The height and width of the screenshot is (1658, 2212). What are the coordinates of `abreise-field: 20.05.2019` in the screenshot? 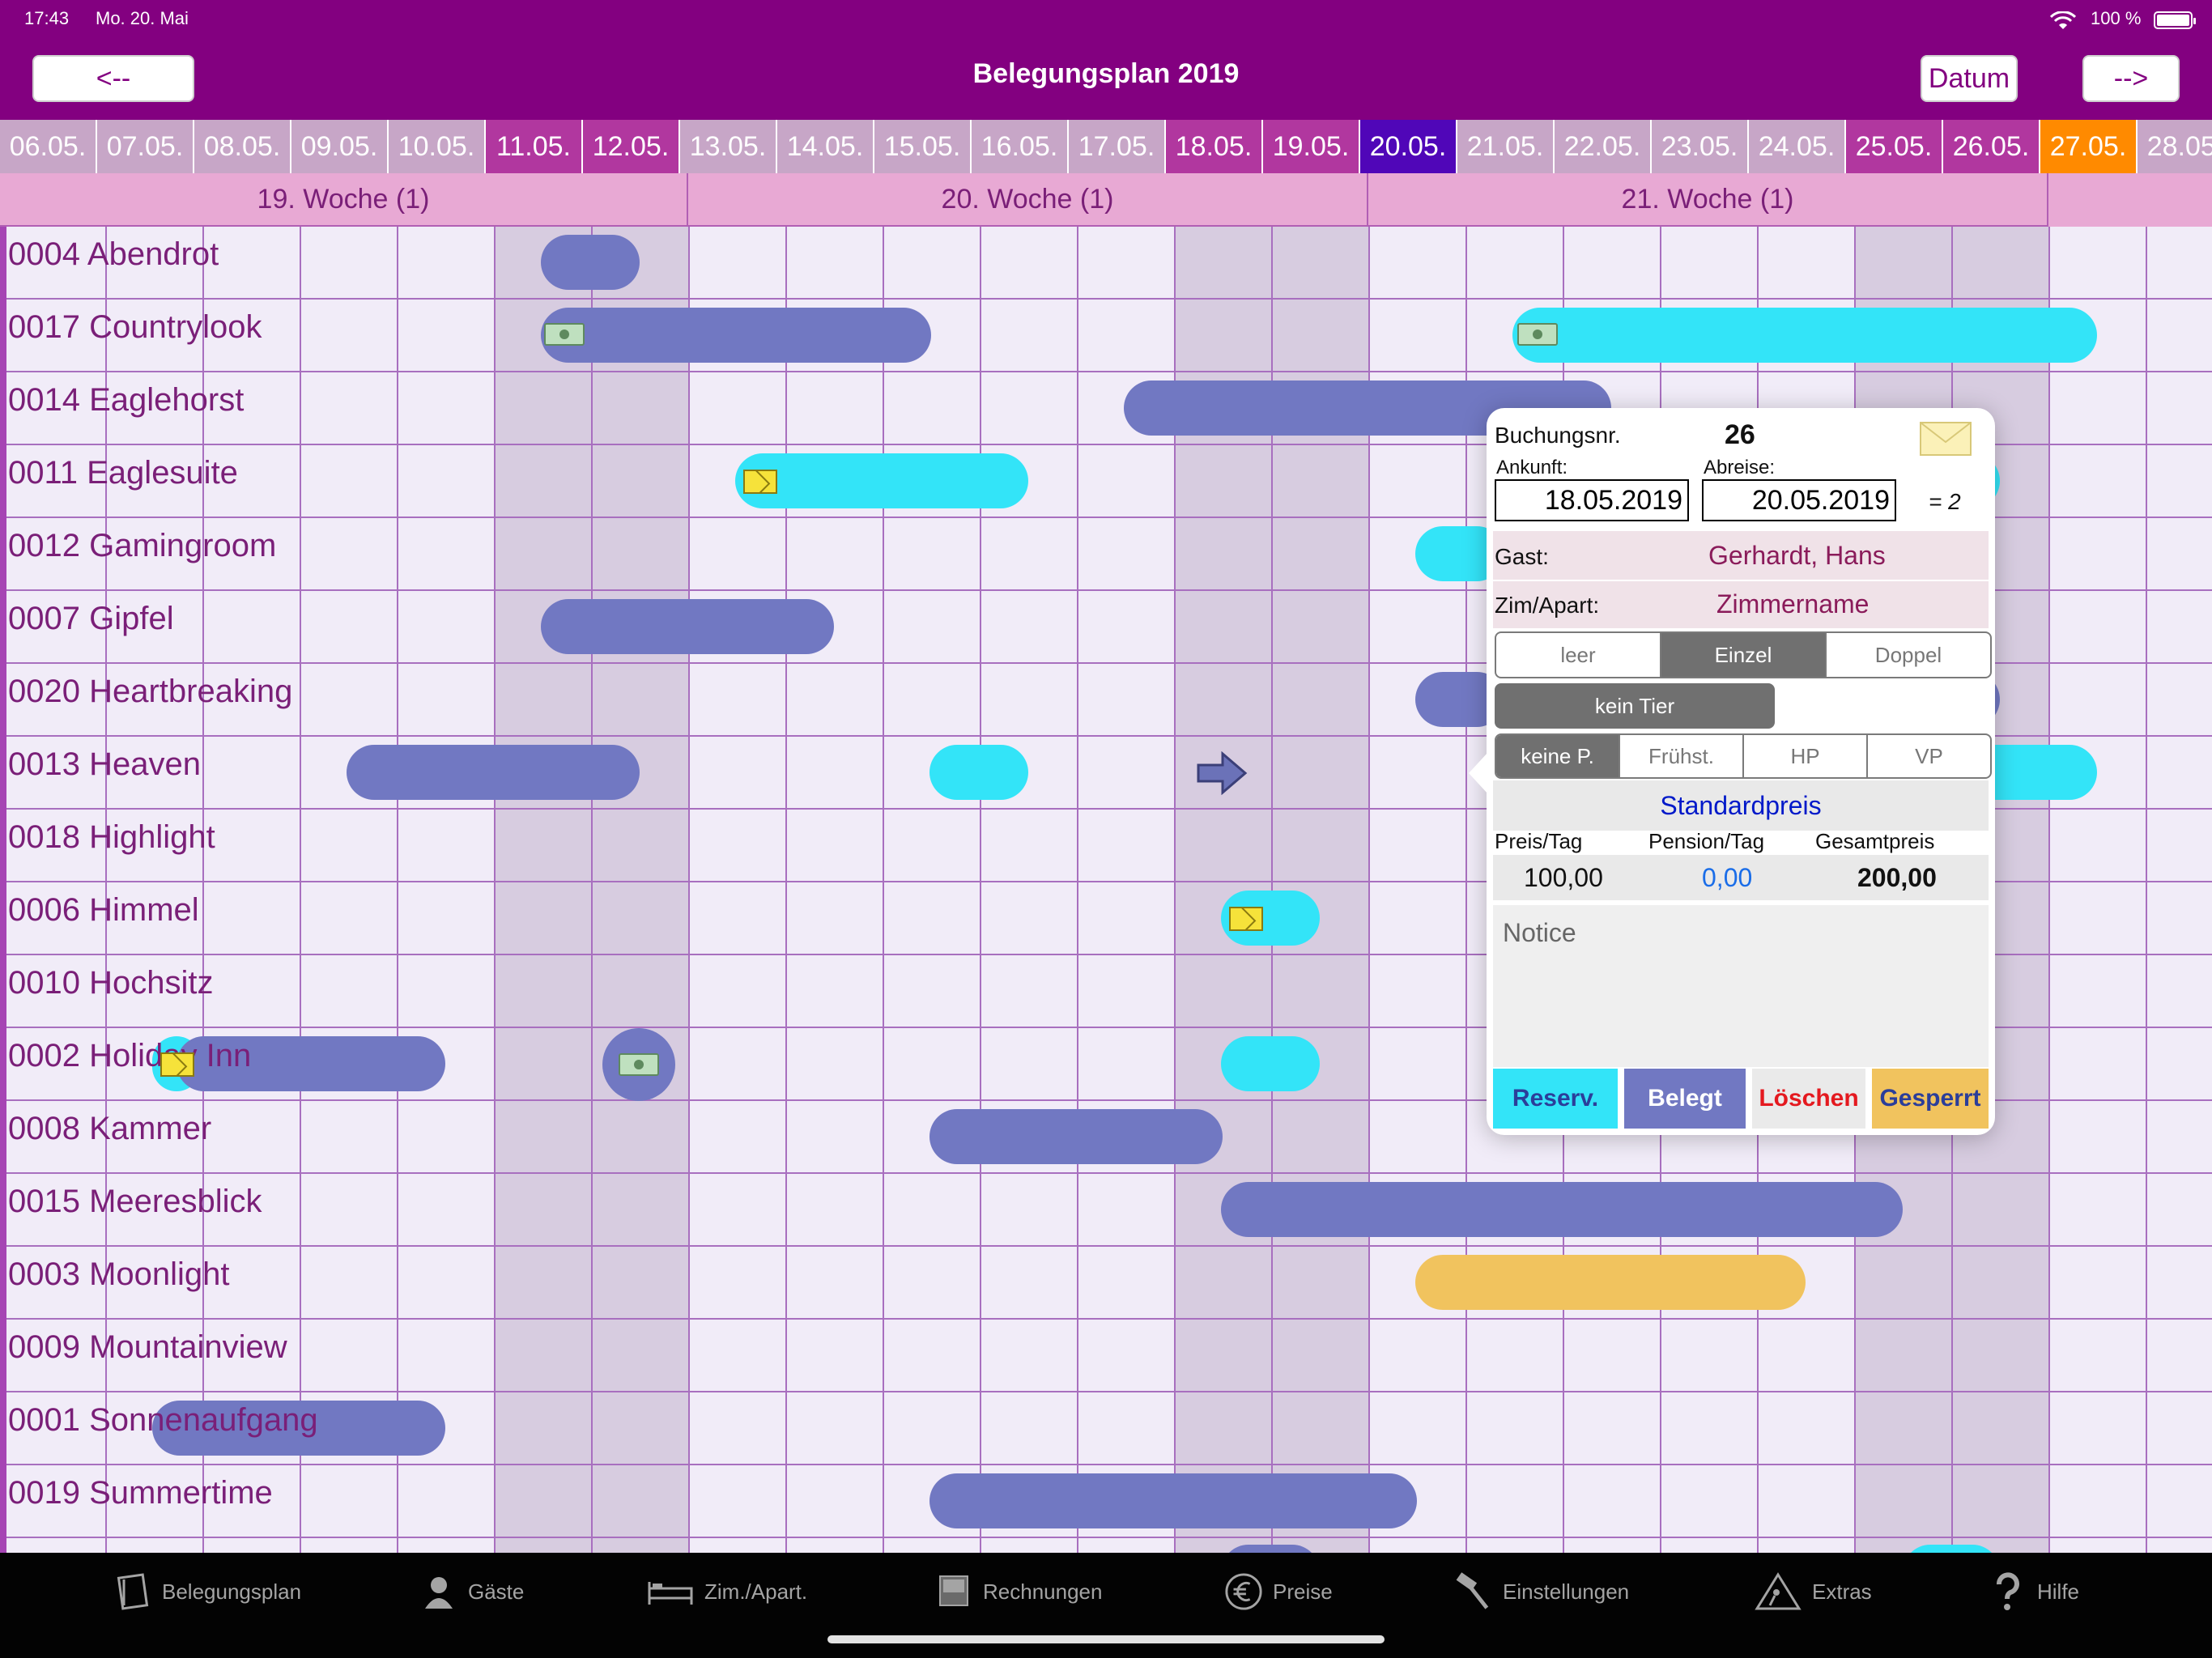 It's located at (1799, 500).